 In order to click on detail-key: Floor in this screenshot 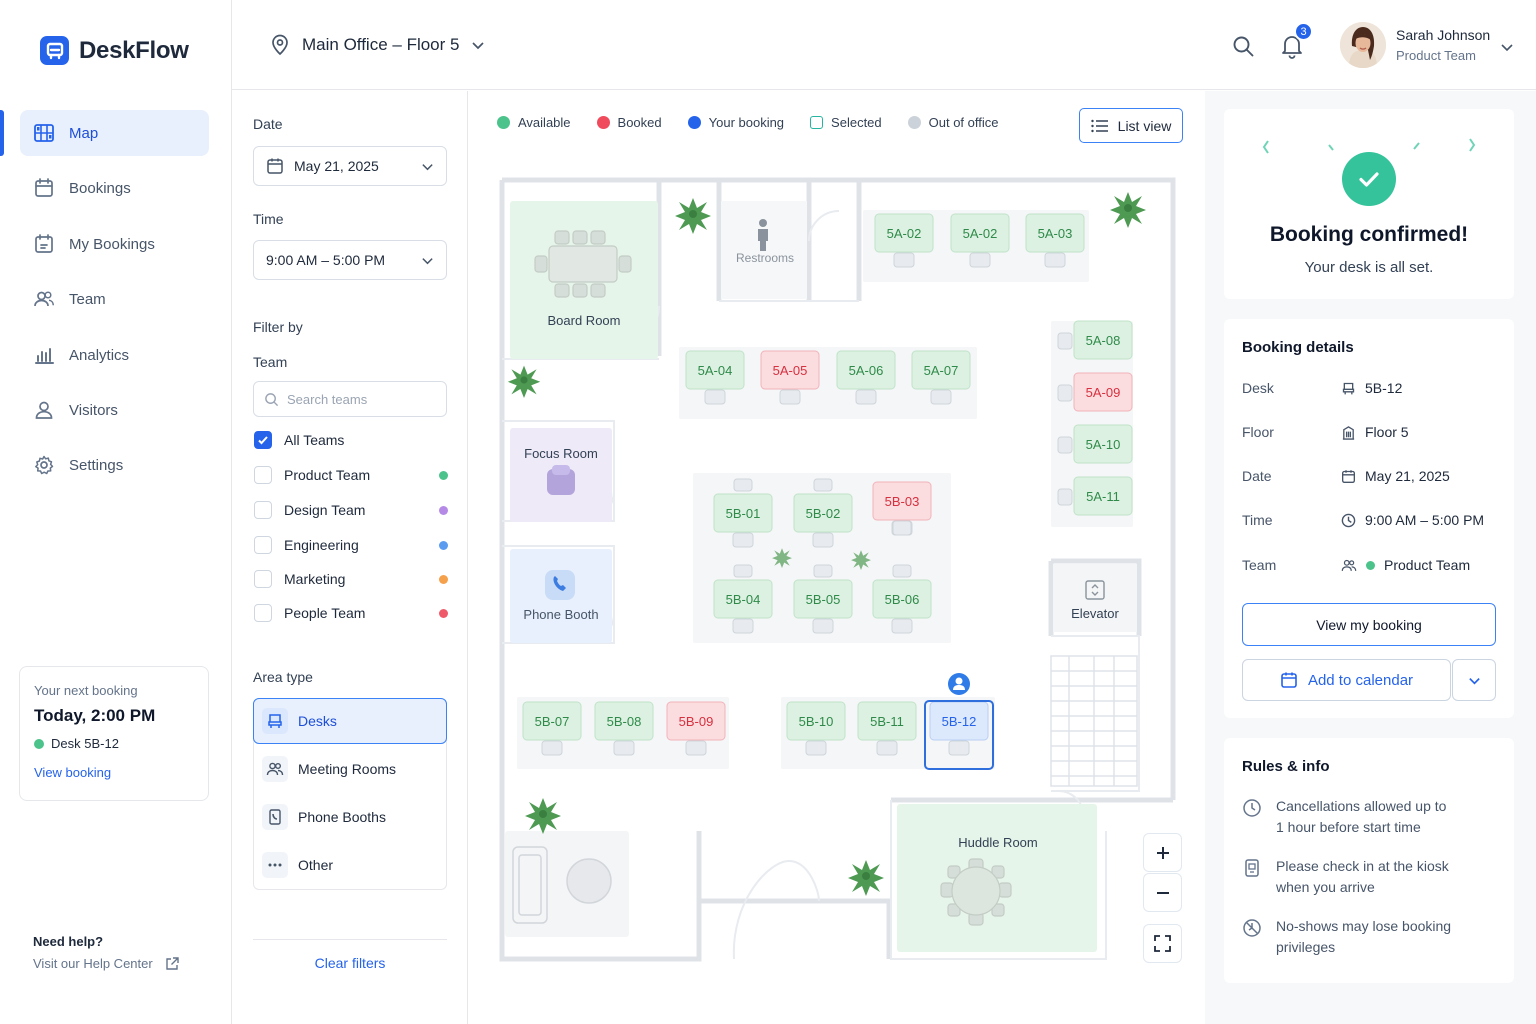, I will do `click(1258, 432)`.